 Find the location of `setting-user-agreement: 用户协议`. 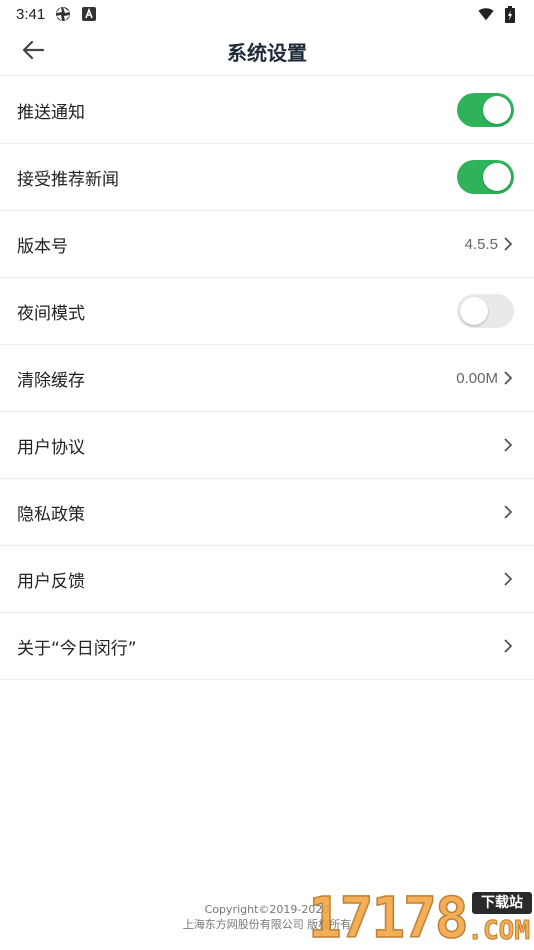

setting-user-agreement: 用户协议 is located at coordinates (267, 445).